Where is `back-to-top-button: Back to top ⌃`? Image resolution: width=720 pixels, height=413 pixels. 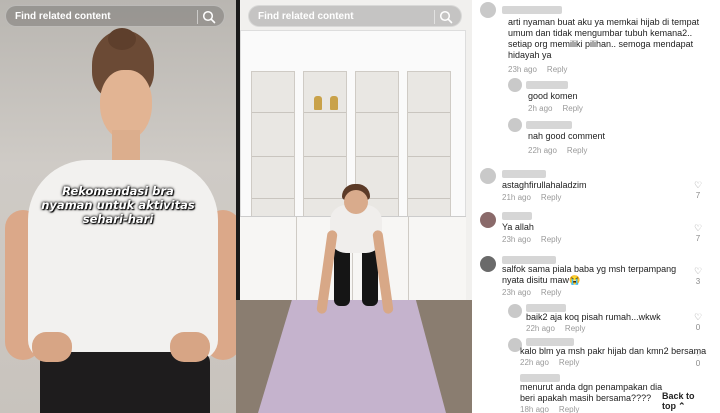
back-to-top-button: Back to top ⌃ is located at coordinates (690, 401).